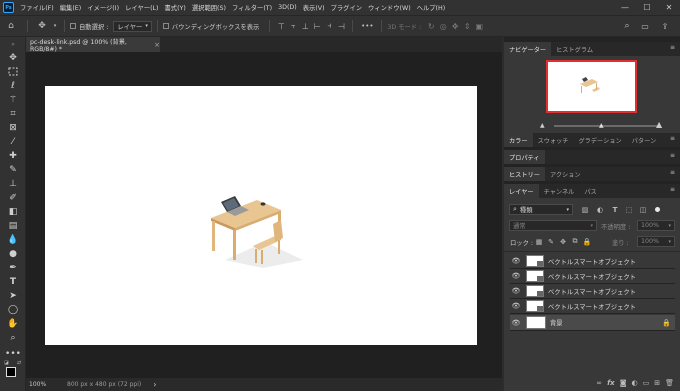 The image size is (680, 391). I want to click on tab-paths: パス, so click(590, 191).